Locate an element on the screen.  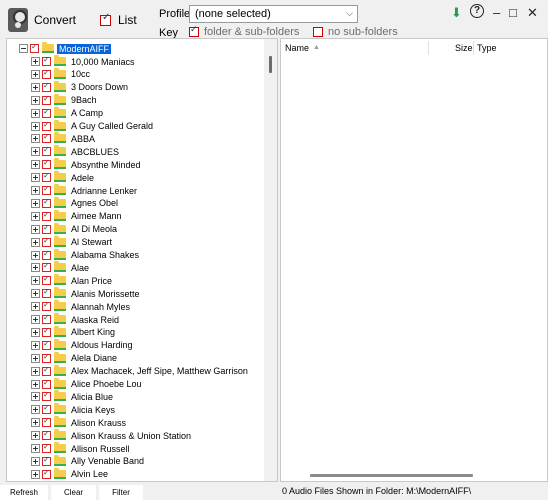
tree-item: 9Bach is located at coordinates (65, 100).